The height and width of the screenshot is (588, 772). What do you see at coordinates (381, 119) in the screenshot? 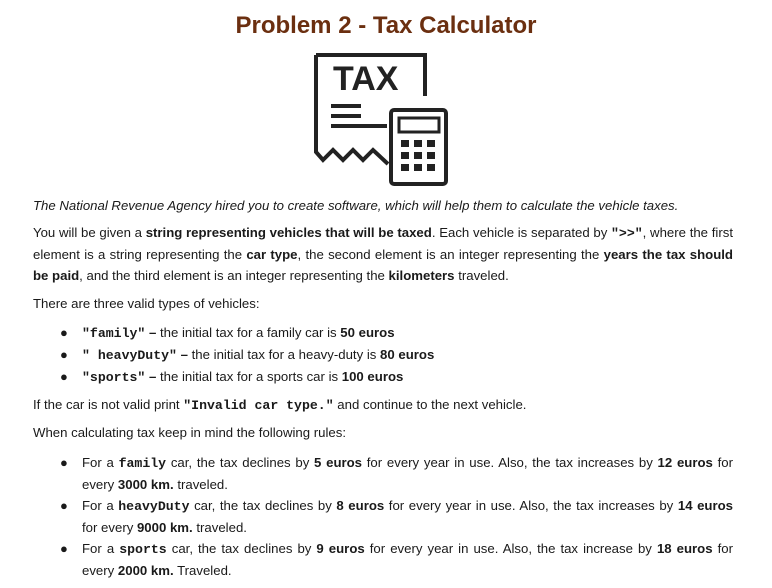
I see `tax-document-calculator-icon: TAX` at bounding box center [381, 119].